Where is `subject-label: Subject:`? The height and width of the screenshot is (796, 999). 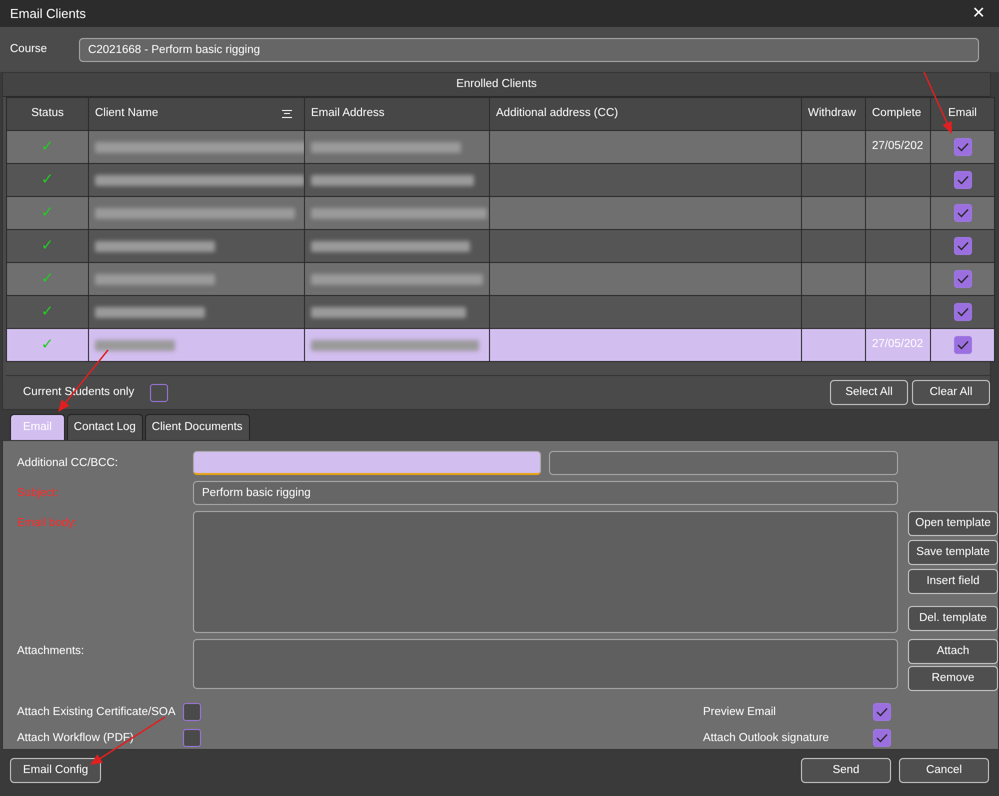 subject-label: Subject: is located at coordinates (38, 493).